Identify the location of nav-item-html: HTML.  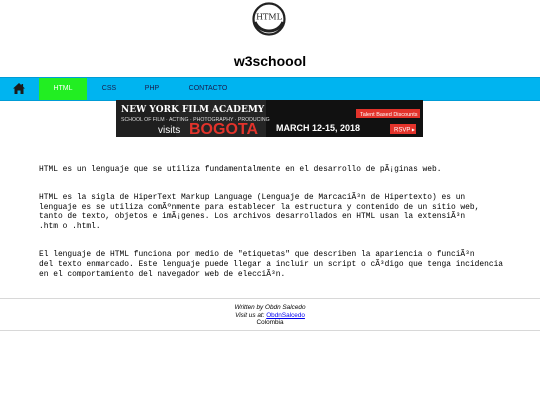
(63, 89).